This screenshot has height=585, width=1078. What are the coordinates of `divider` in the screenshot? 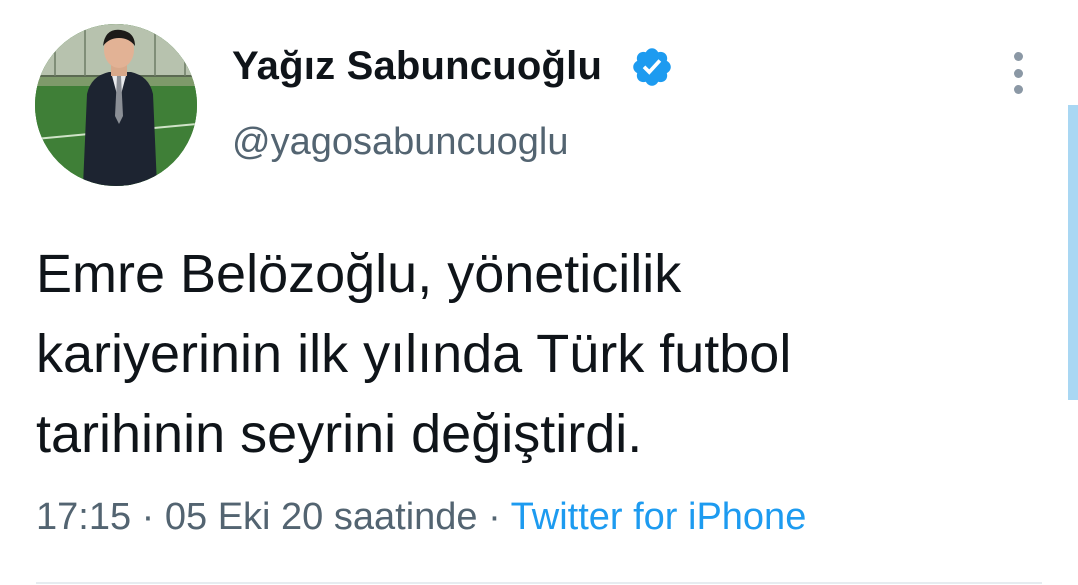 It's located at (539, 583).